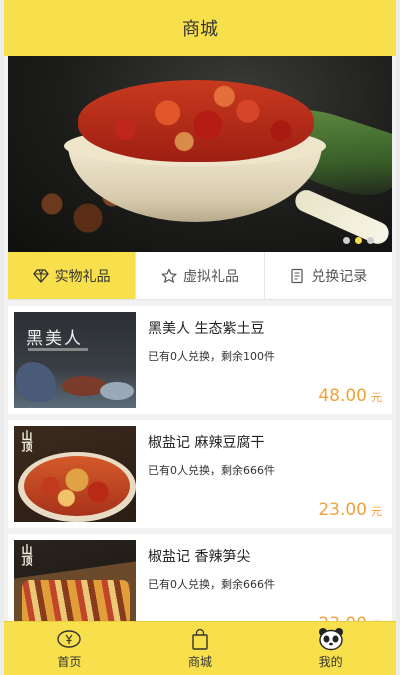  What do you see at coordinates (342, 396) in the screenshot?
I see `price-value: 48.00` at bounding box center [342, 396].